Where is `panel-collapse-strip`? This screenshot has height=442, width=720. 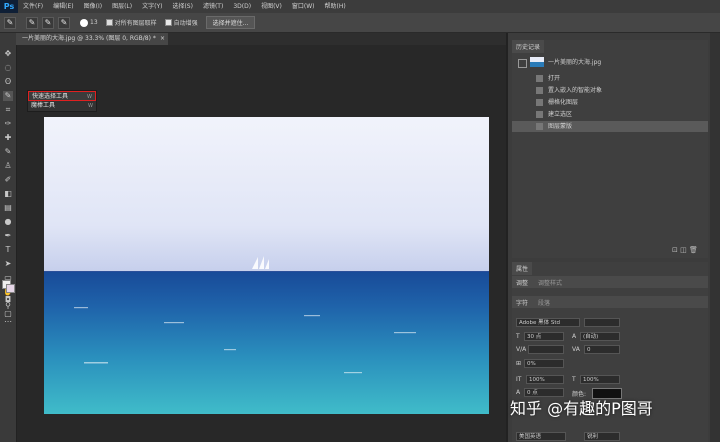
panel-collapse-strip is located at coordinates (715, 237).